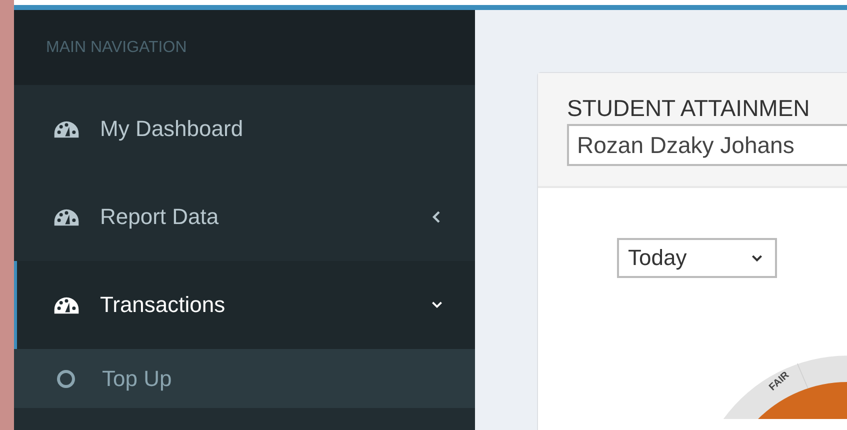  What do you see at coordinates (697, 258) in the screenshot?
I see `period-select: Today` at bounding box center [697, 258].